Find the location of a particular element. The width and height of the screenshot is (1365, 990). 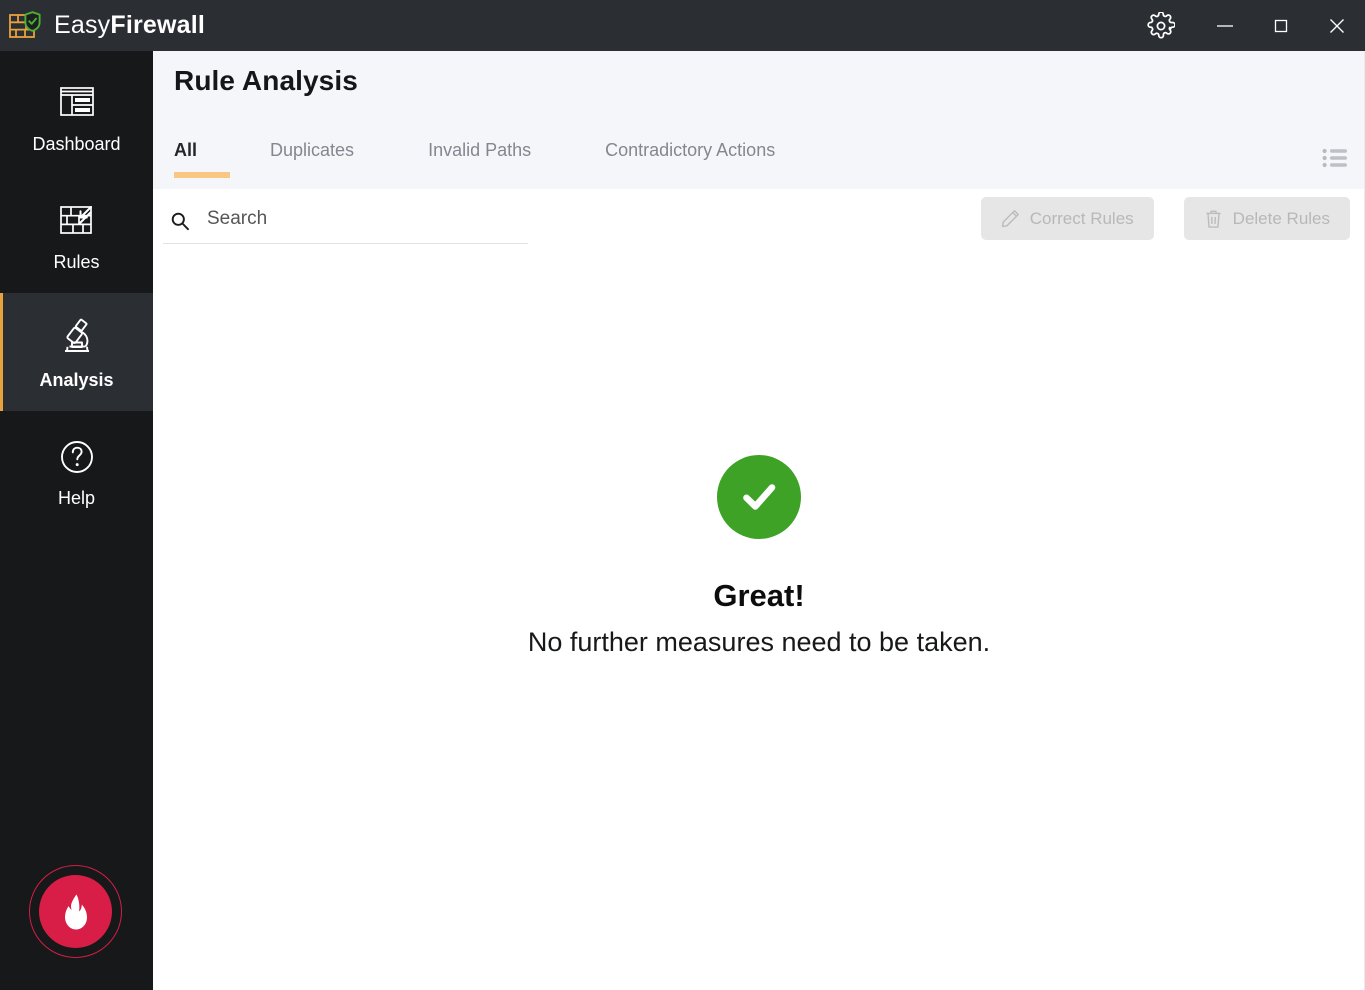

app-title-light: Easy is located at coordinates (82, 25).